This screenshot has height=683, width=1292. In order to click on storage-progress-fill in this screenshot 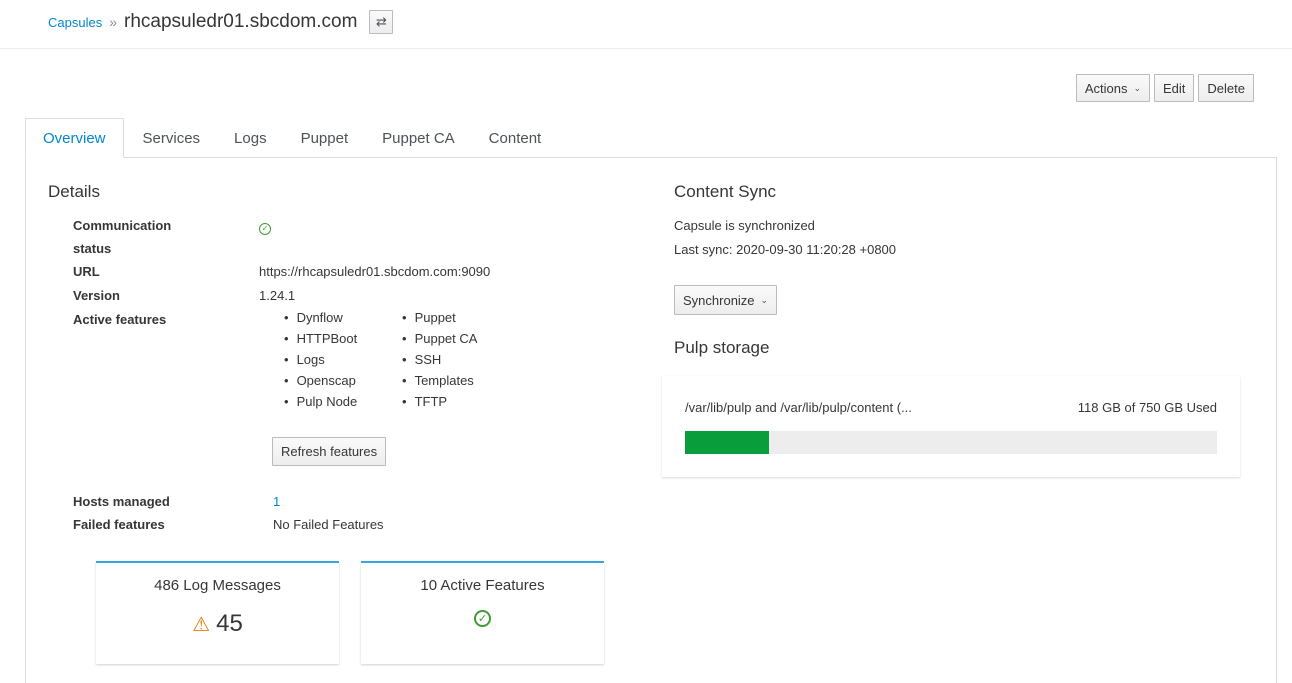, I will do `click(727, 442)`.